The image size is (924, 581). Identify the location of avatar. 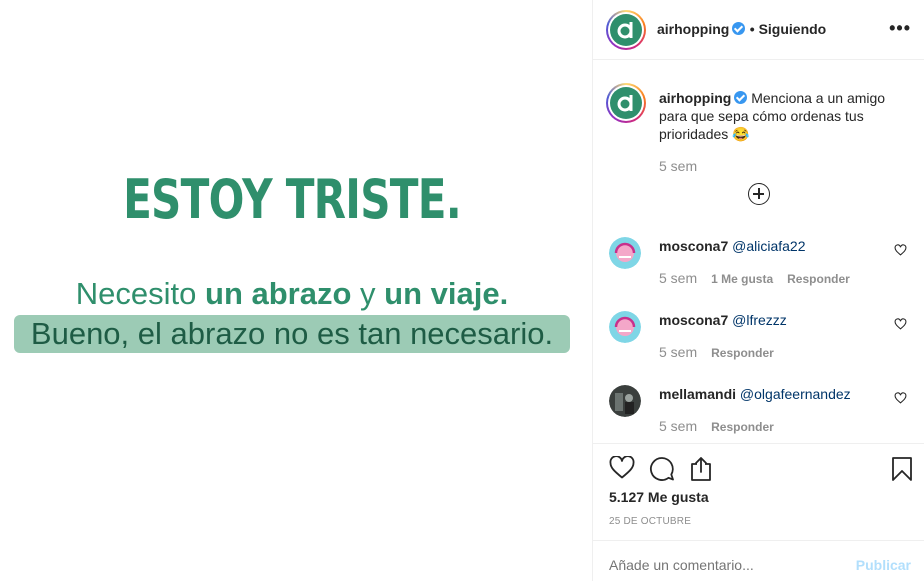
(626, 30).